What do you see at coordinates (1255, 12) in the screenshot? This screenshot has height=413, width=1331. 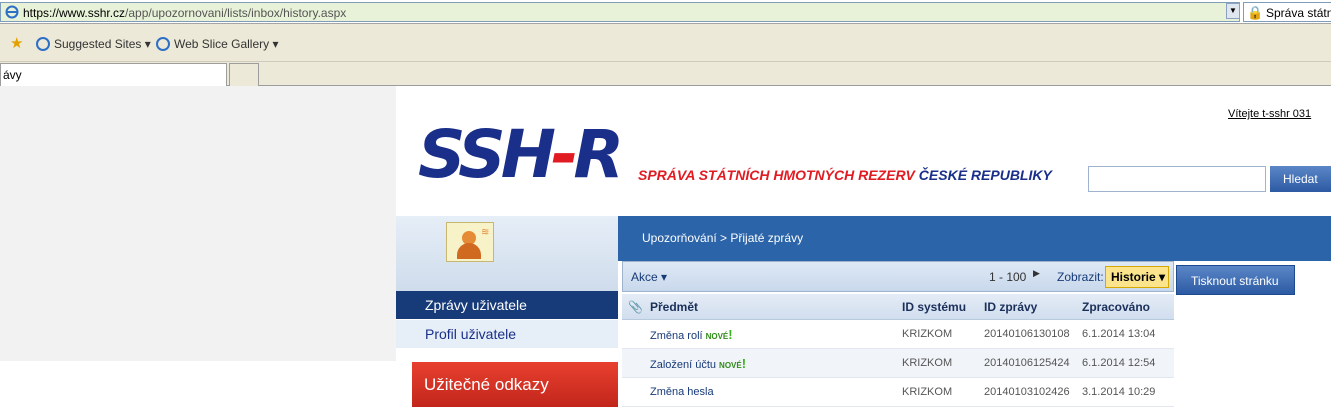 I see `lock-icon: 🔒` at bounding box center [1255, 12].